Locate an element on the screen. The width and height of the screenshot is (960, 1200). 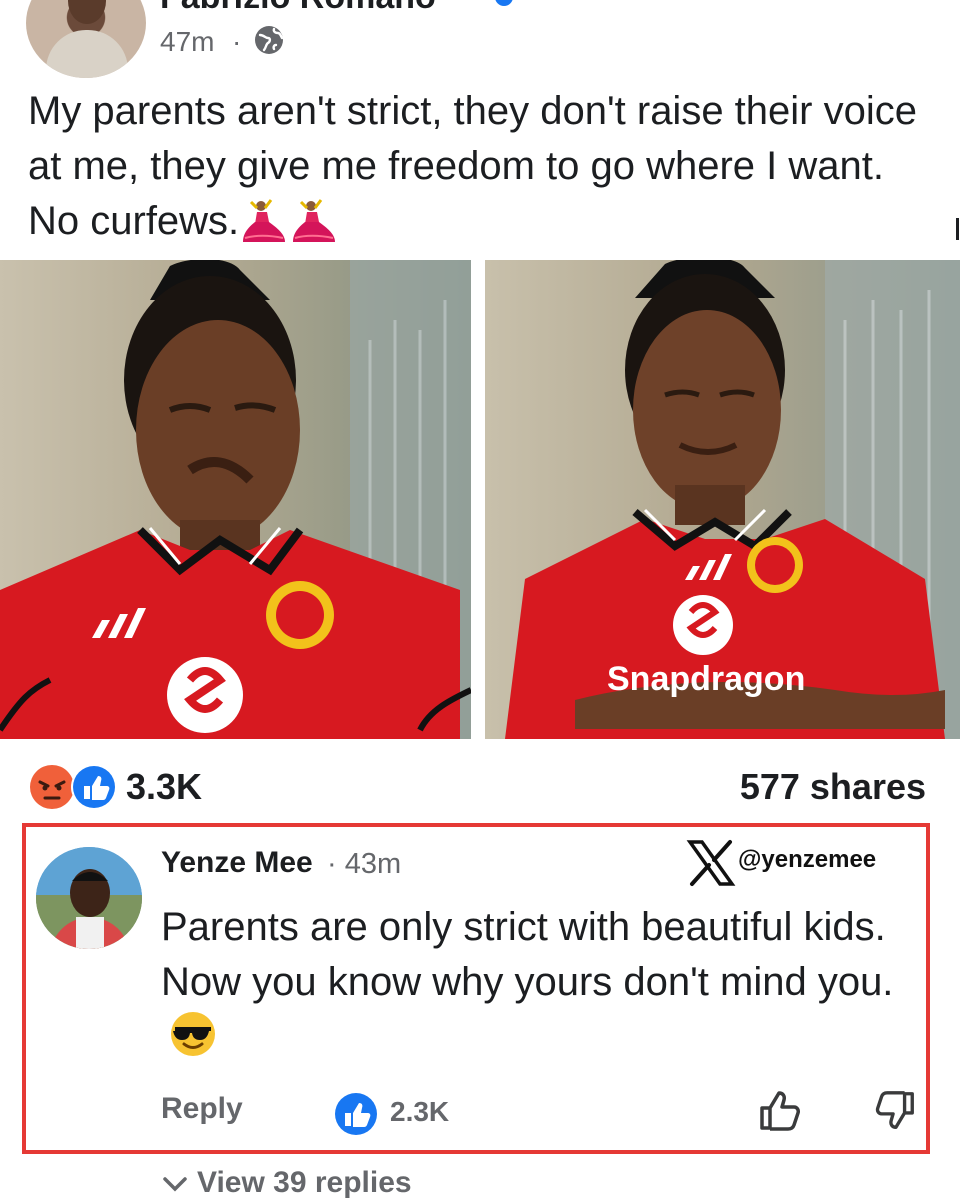
watermark-handle: @yenzemee is located at coordinates (807, 859).